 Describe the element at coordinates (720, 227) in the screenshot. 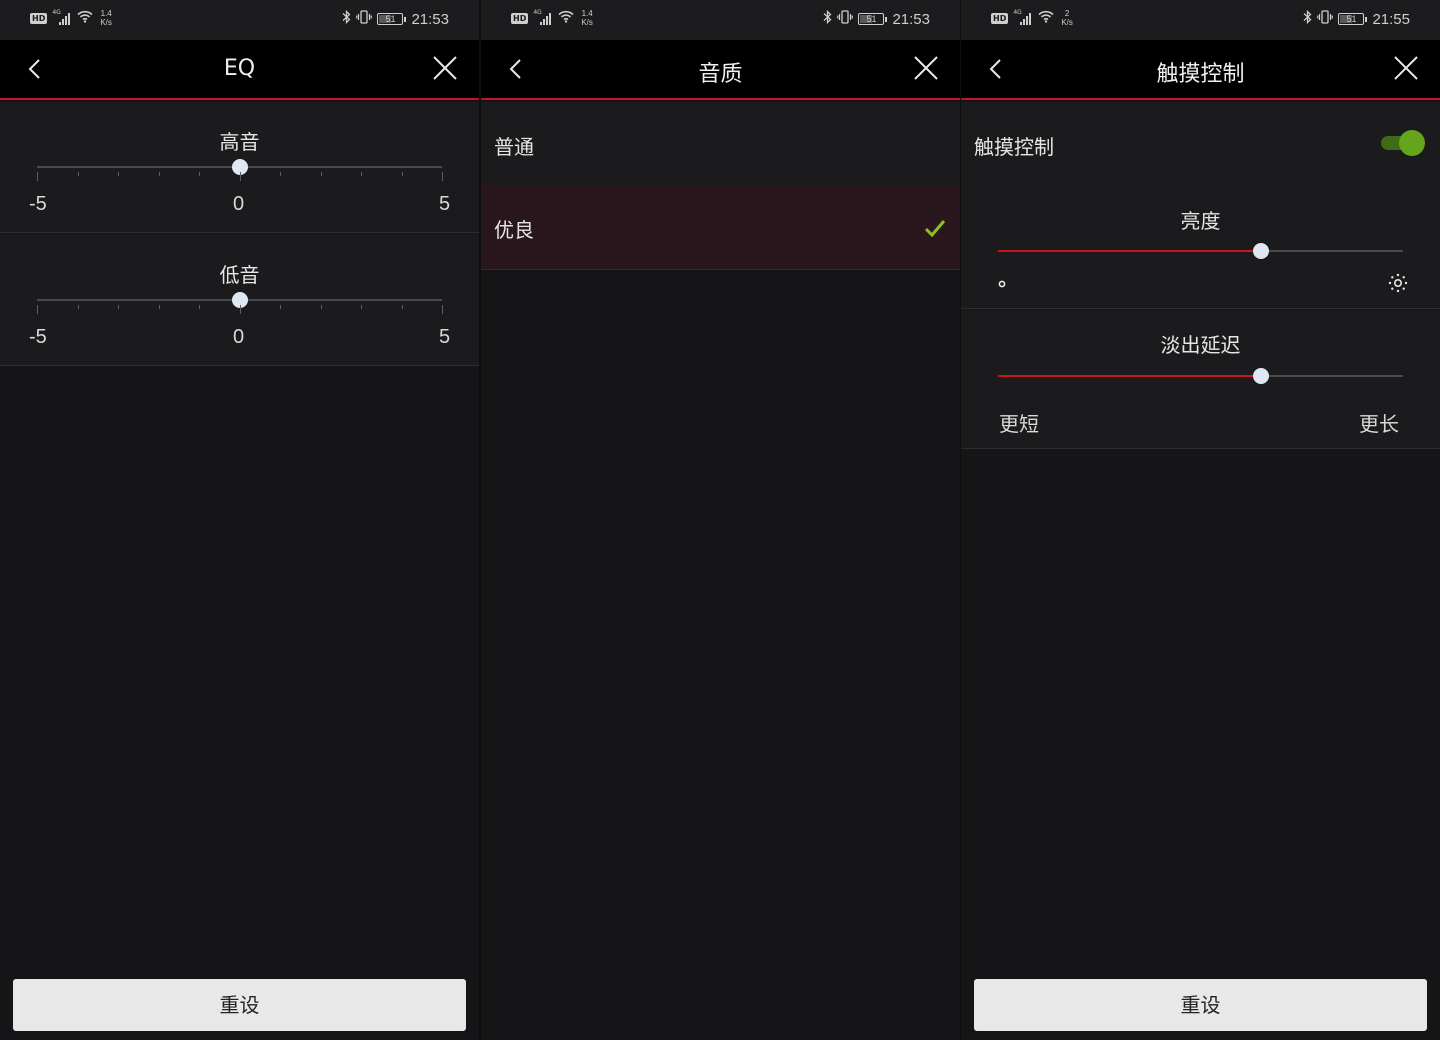

I see `option-high-quality: 优良` at that location.